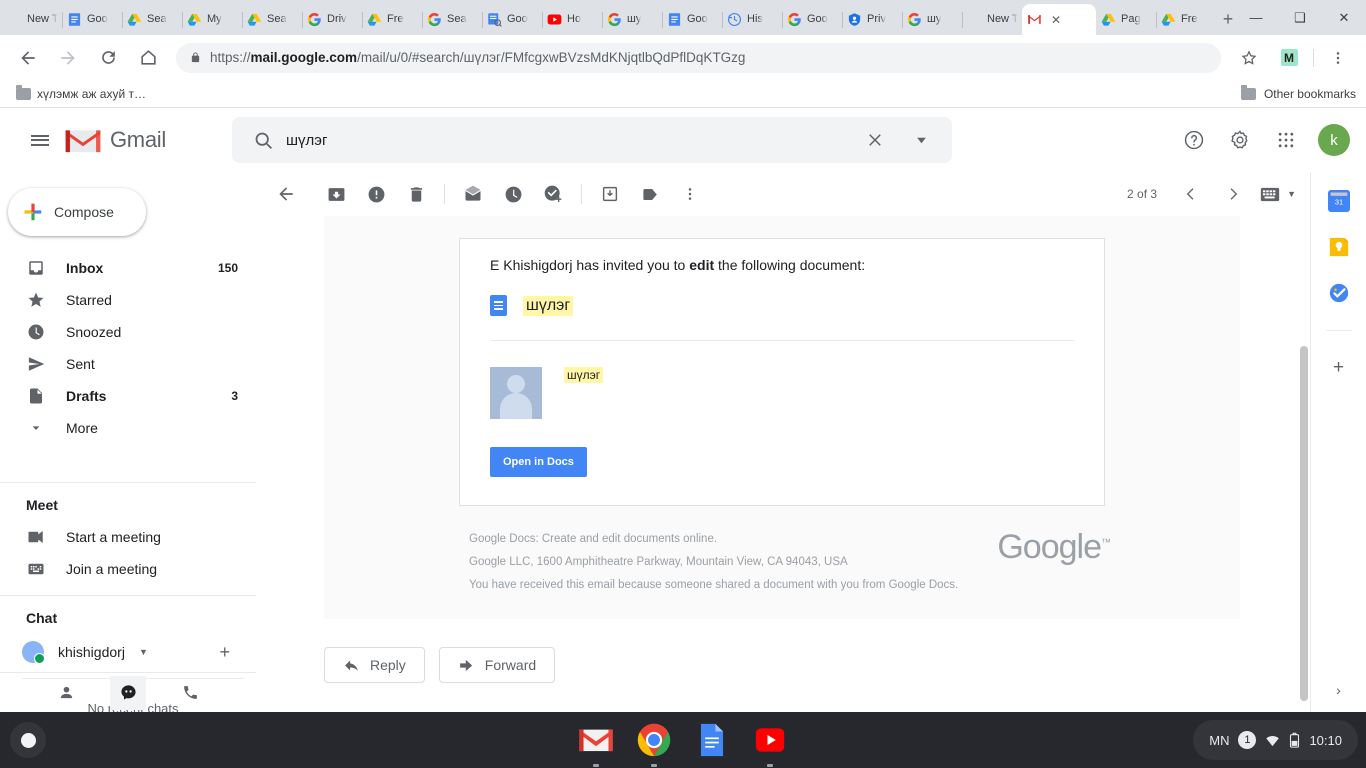 This screenshot has height=768, width=1366. What do you see at coordinates (128, 332) in the screenshot?
I see `sidebar-item-snoozed: Snoozed` at bounding box center [128, 332].